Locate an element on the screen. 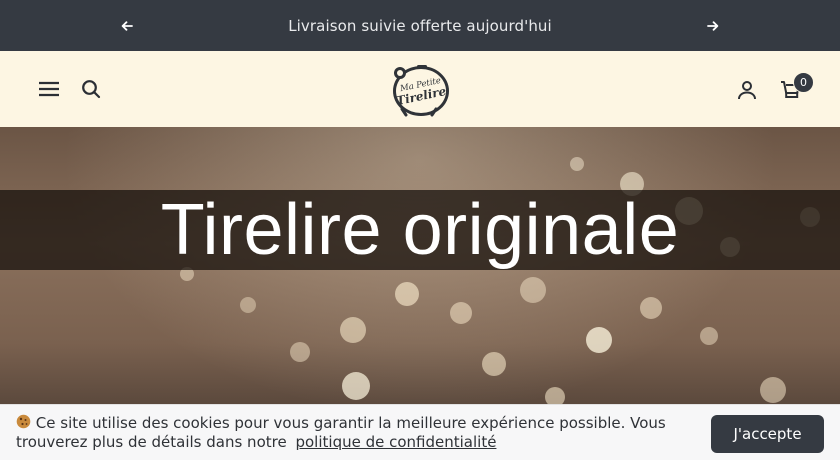 Image resolution: width=840 pixels, height=460 pixels. search-icon is located at coordinates (91, 89).